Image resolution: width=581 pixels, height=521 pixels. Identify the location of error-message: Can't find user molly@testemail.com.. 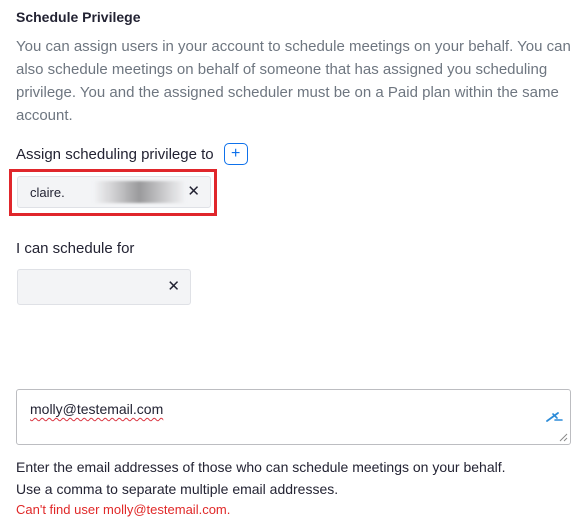
(123, 509).